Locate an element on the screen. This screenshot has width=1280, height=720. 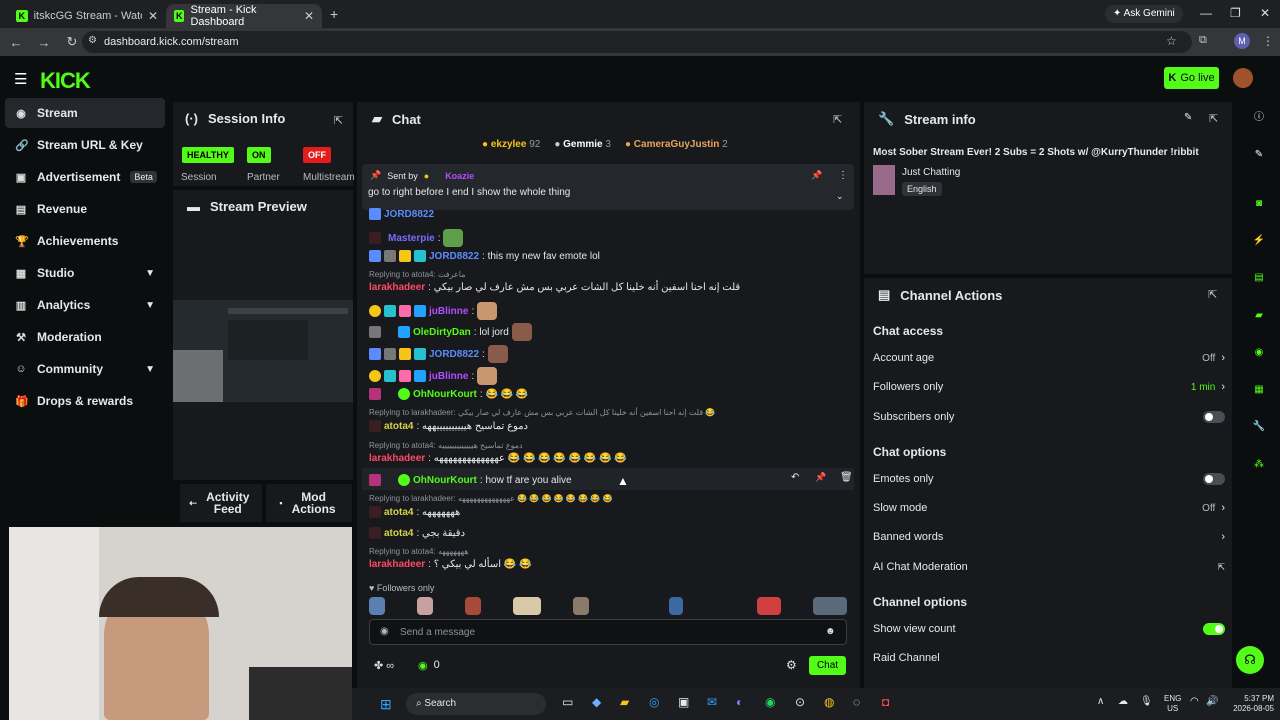
sidebar-item-advertisement: ▣ Advertisement Beta is located at coordinates (85, 177).